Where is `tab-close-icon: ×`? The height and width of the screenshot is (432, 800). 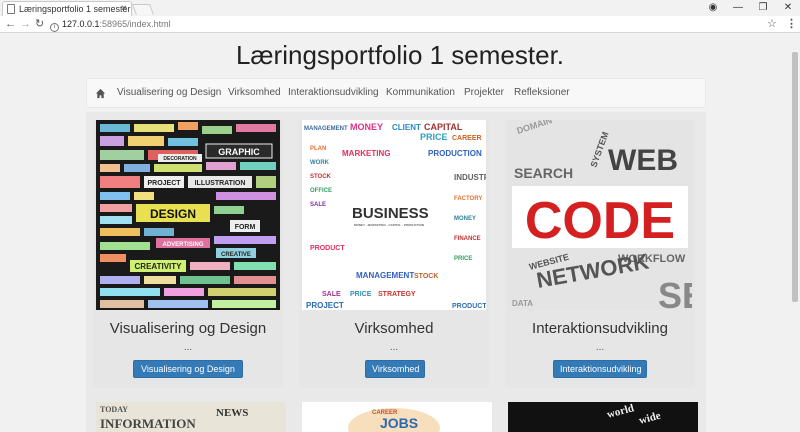 tab-close-icon: × is located at coordinates (124, 9).